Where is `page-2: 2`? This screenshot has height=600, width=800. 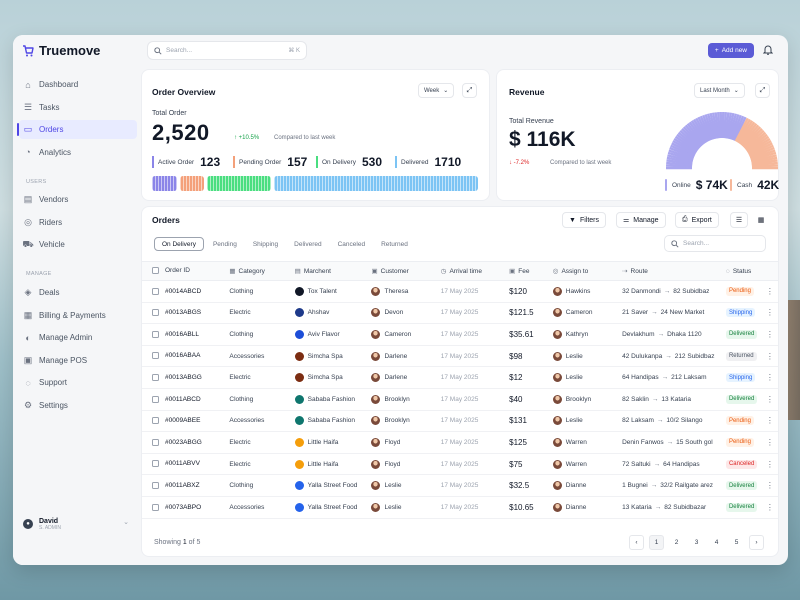
page-2: 2 is located at coordinates (676, 542).